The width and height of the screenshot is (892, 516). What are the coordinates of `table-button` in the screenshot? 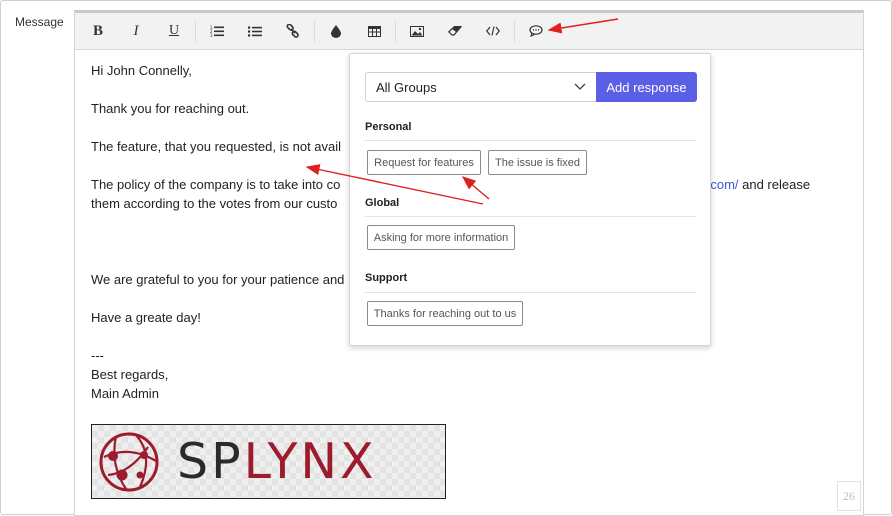 It's located at (374, 31).